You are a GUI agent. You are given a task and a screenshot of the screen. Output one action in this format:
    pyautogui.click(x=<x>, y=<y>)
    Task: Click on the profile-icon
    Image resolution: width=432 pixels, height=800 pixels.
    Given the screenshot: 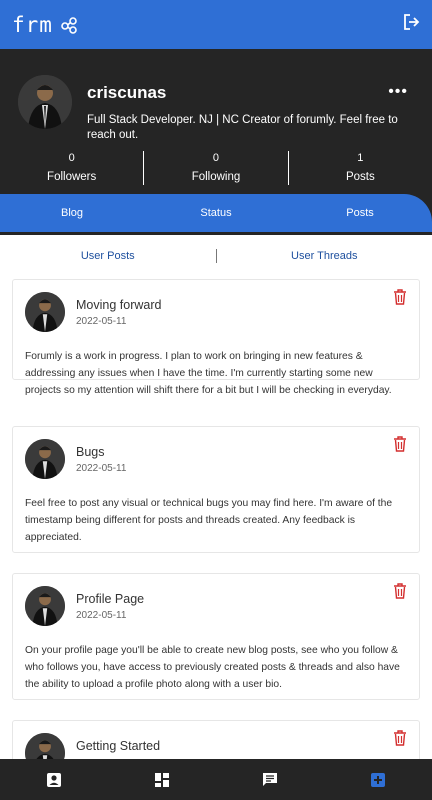 What is the action you would take?
    pyautogui.click(x=54, y=779)
    